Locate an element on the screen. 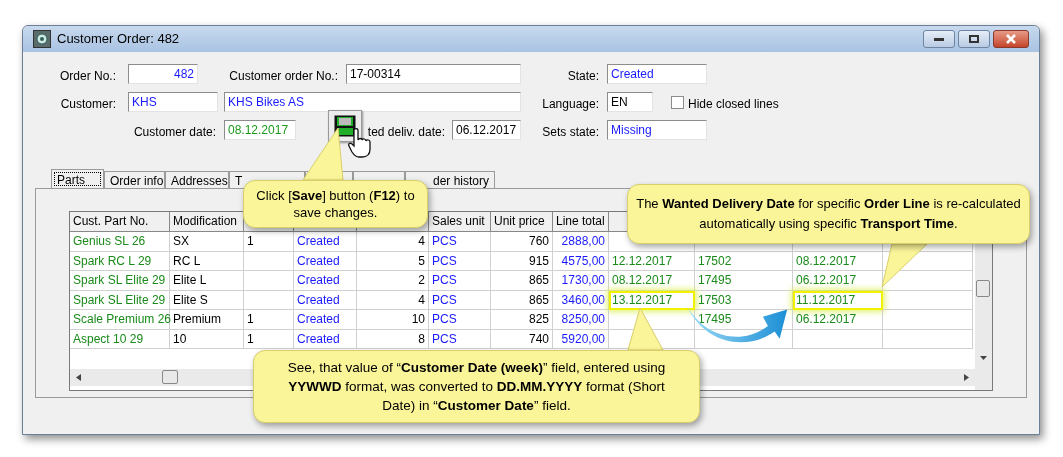 Image resolution: width=1063 pixels, height=457 pixels. table-cell: 4575,00 is located at coordinates (581, 261).